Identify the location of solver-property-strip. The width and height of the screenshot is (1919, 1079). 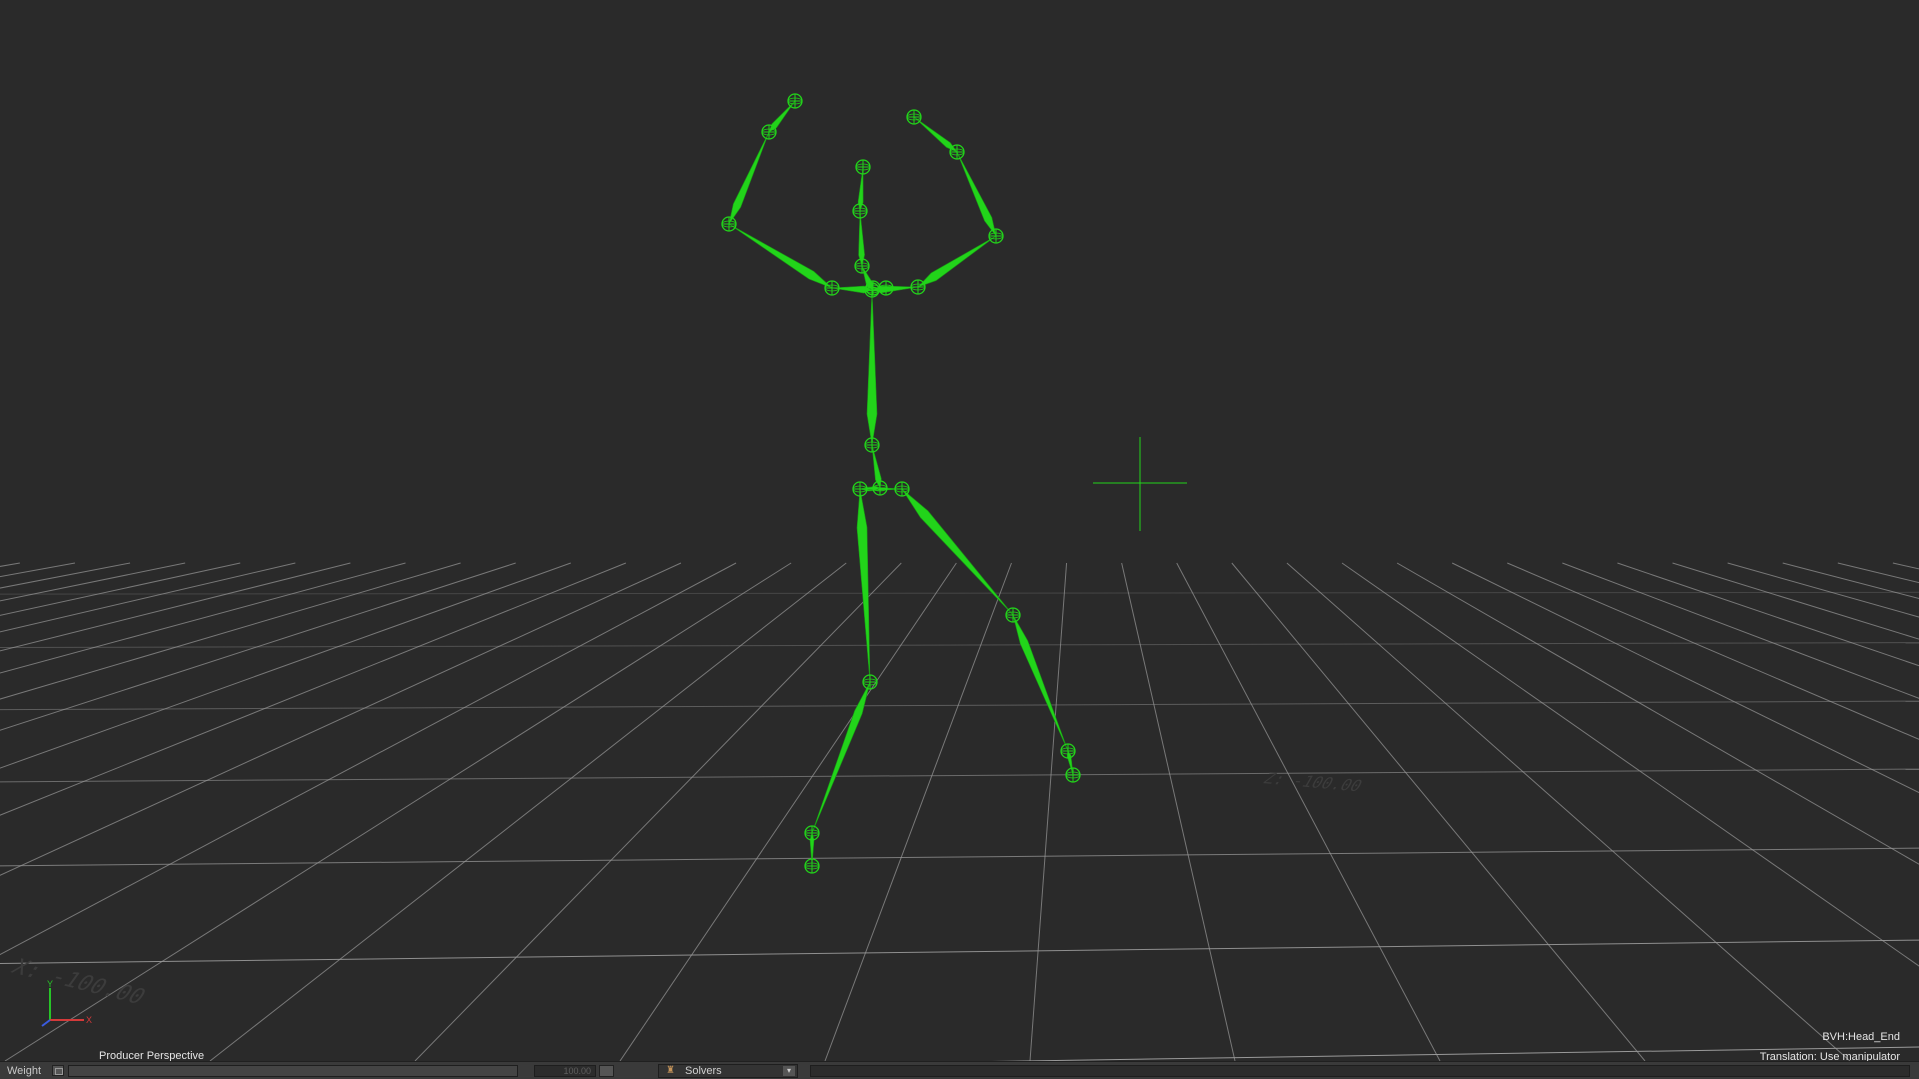
(1360, 1071).